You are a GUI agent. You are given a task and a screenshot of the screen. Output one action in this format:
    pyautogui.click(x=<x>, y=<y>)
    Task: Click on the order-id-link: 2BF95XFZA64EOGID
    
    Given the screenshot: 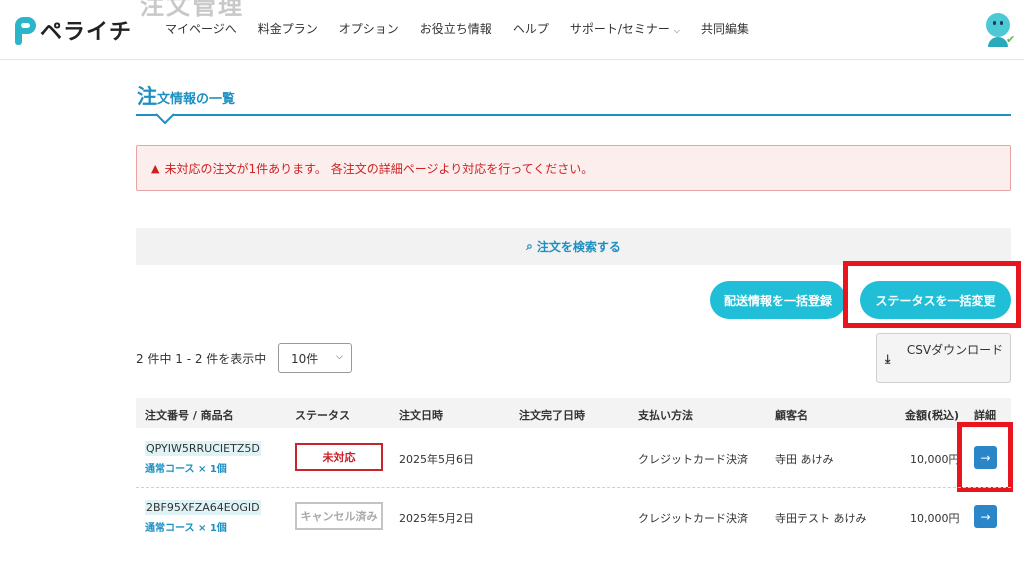 What is the action you would take?
    pyautogui.click(x=203, y=507)
    